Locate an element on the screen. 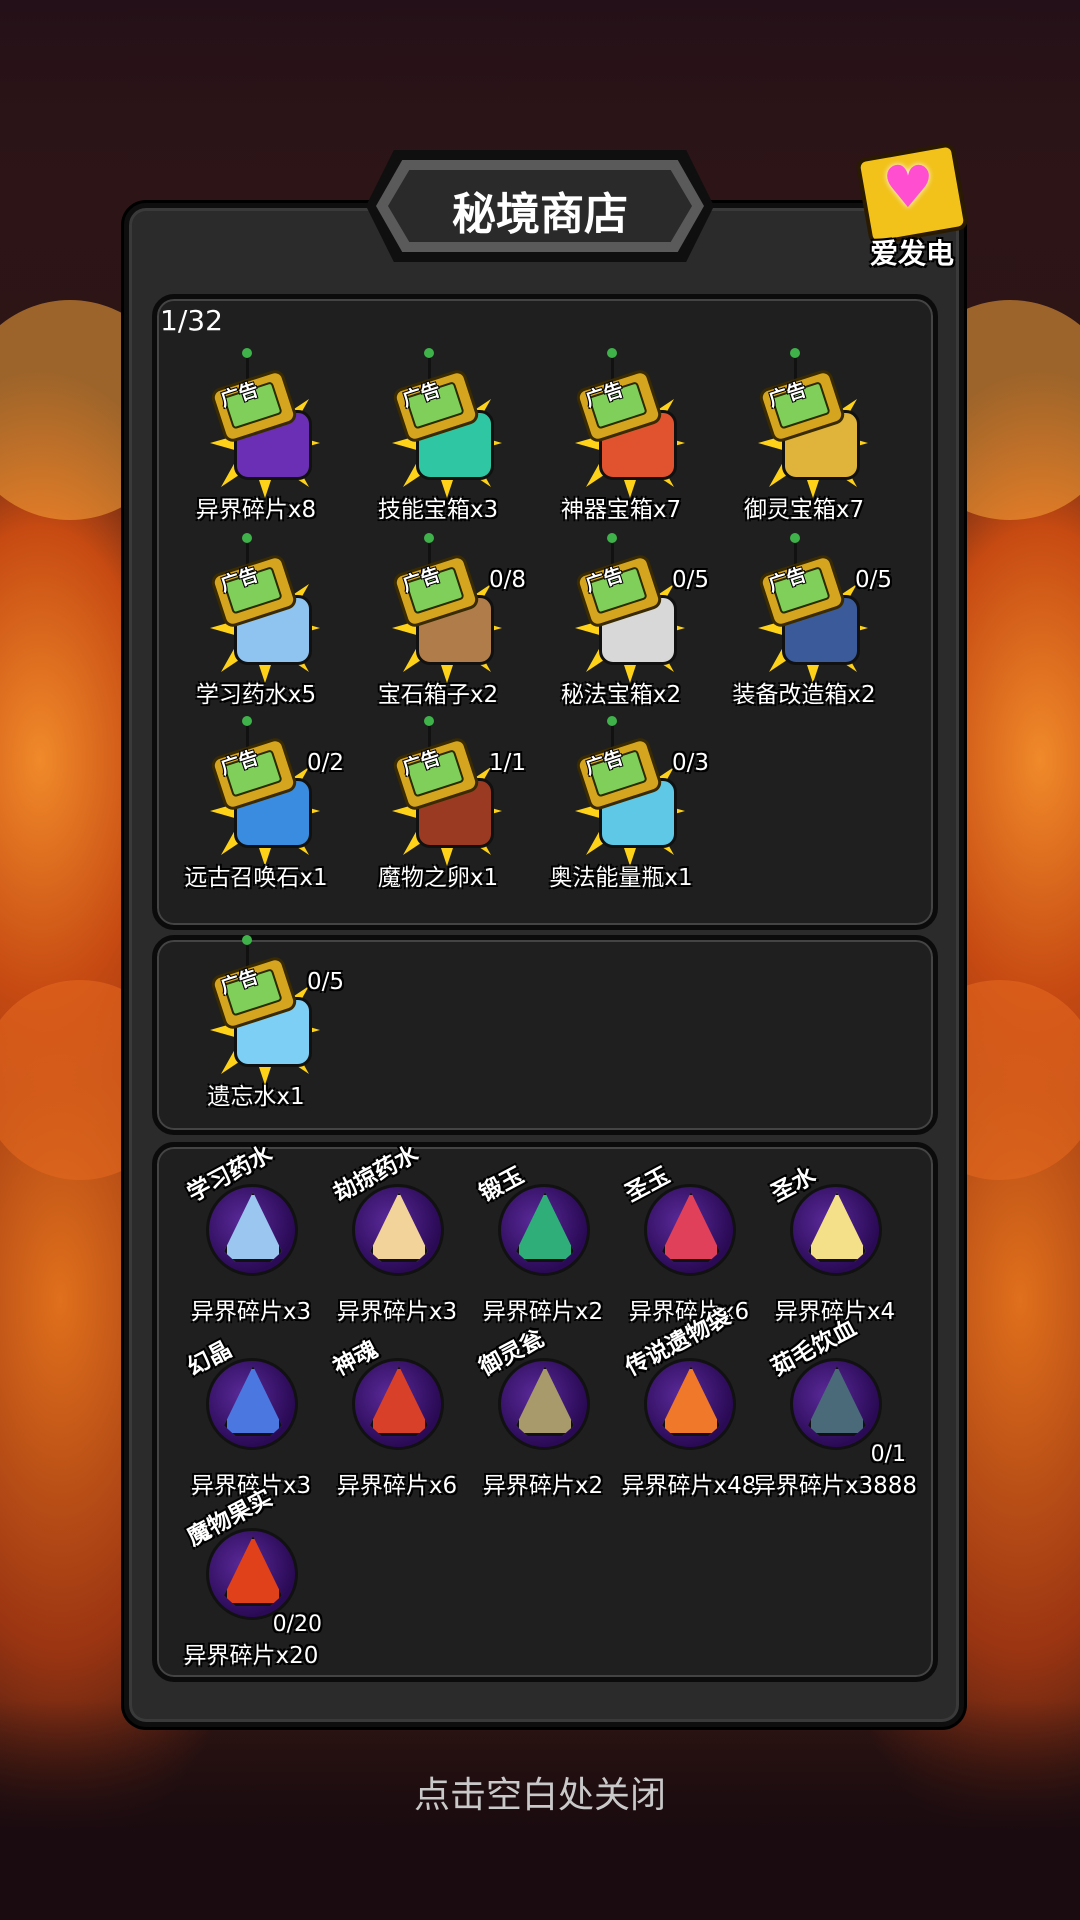 Image resolution: width=1080 pixels, height=1920 pixels. item-name: 装备改造箱x2 is located at coordinates (804, 695).